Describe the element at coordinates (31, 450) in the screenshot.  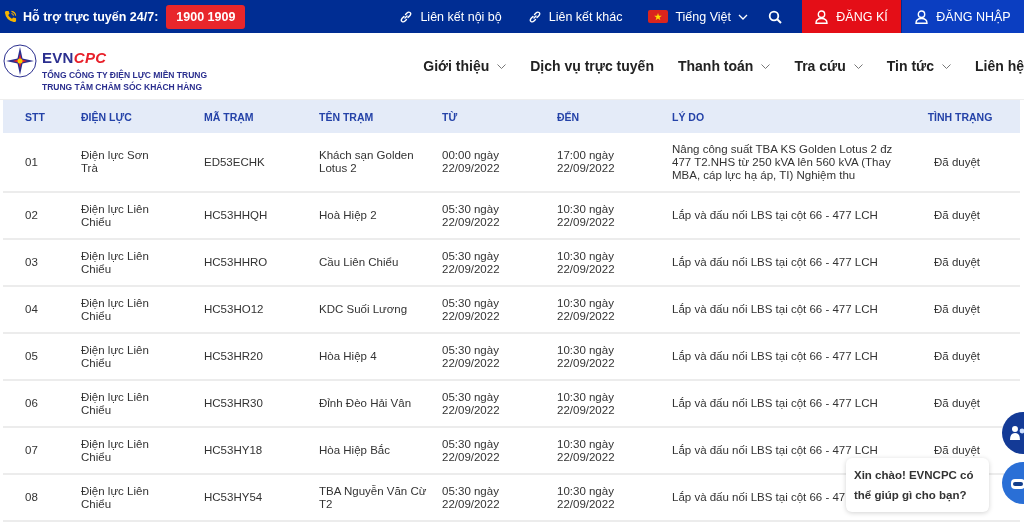
I see `table-cell: 07` at that location.